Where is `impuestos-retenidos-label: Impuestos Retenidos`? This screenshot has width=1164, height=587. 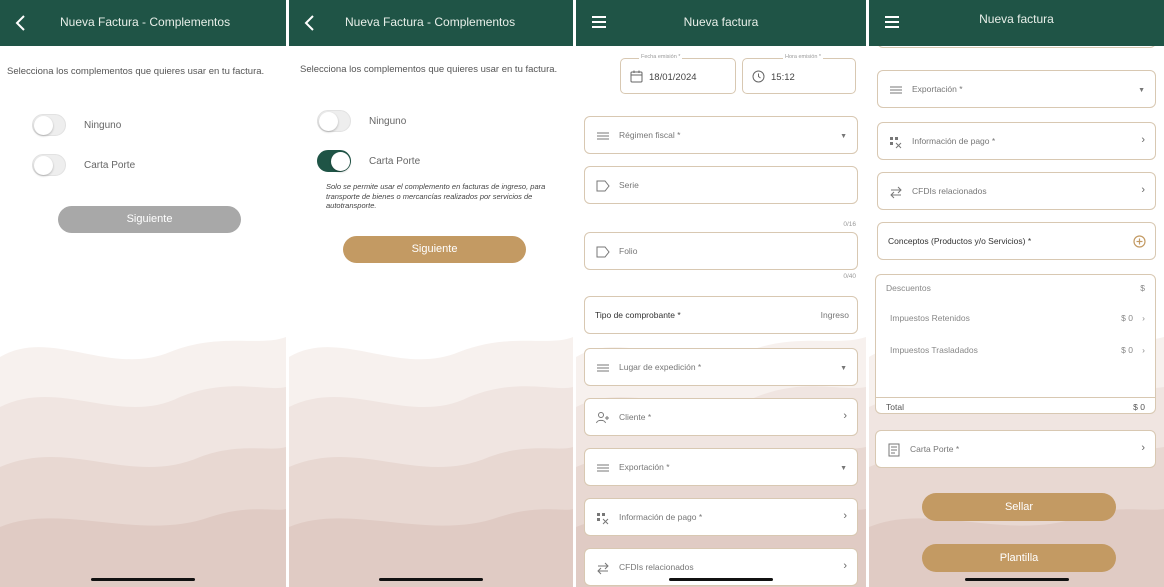
impuestos-retenidos-label: Impuestos Retenidos is located at coordinates (930, 318).